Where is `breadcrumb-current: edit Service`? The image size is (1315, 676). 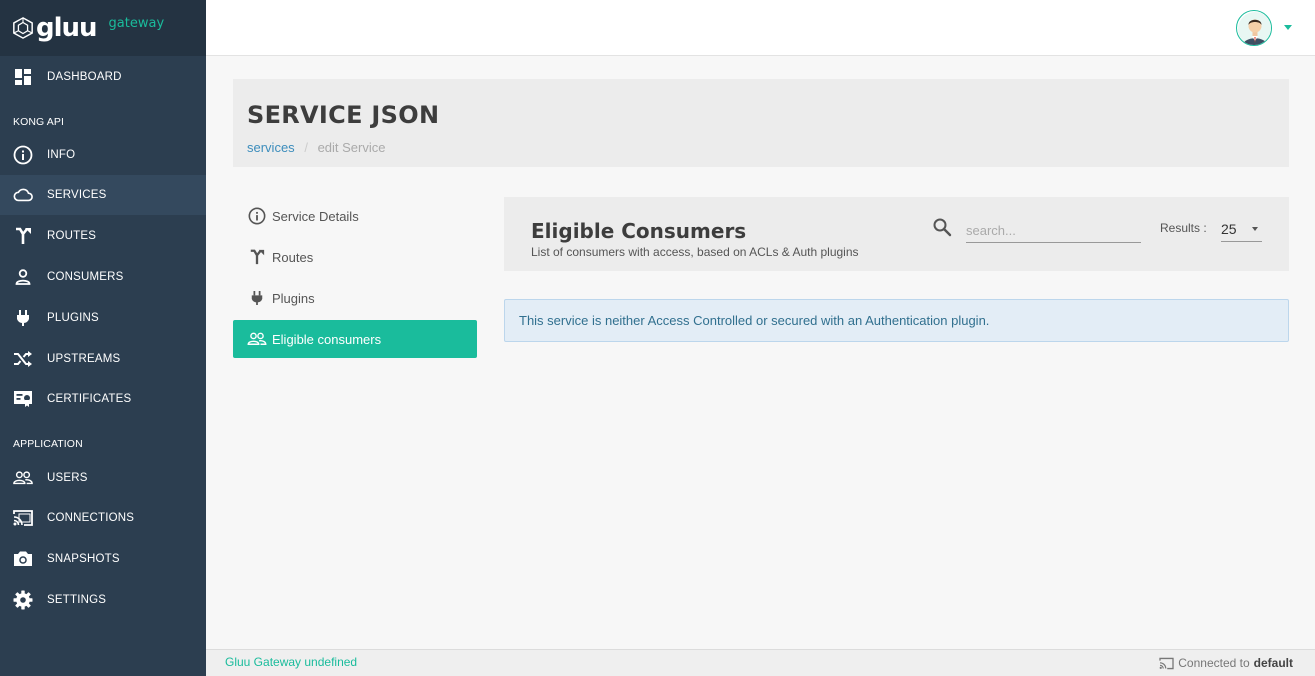
breadcrumb-current: edit Service is located at coordinates (351, 147).